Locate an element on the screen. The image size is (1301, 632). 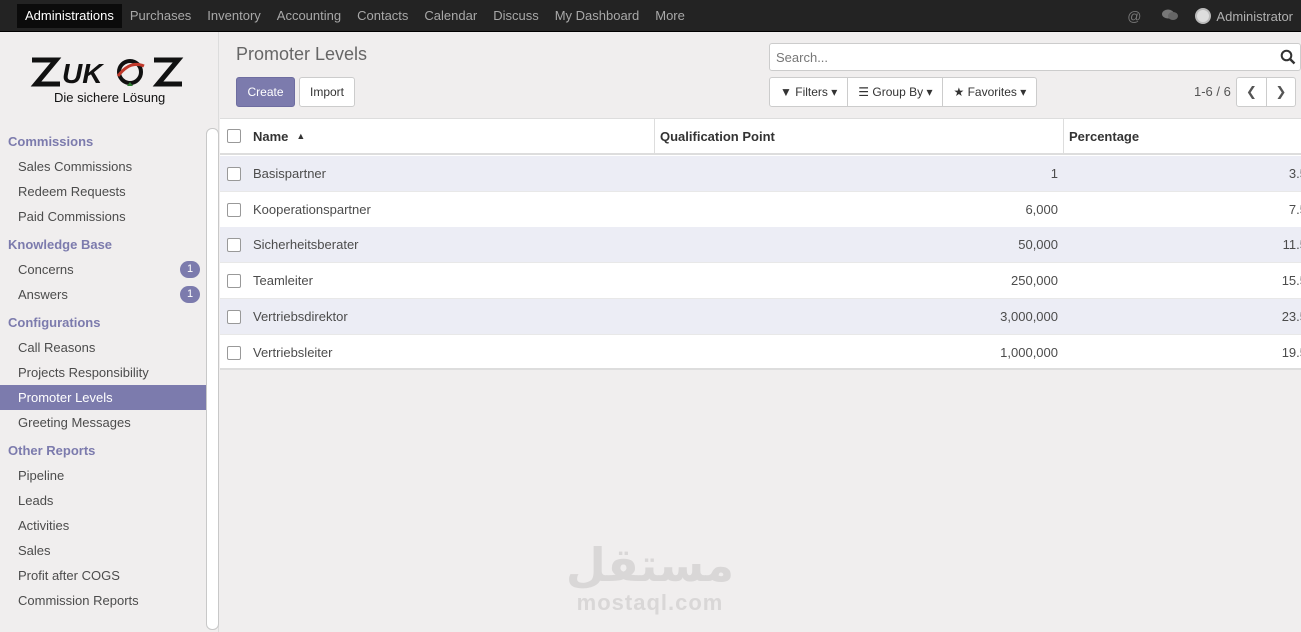
search-bar is located at coordinates (1035, 57).